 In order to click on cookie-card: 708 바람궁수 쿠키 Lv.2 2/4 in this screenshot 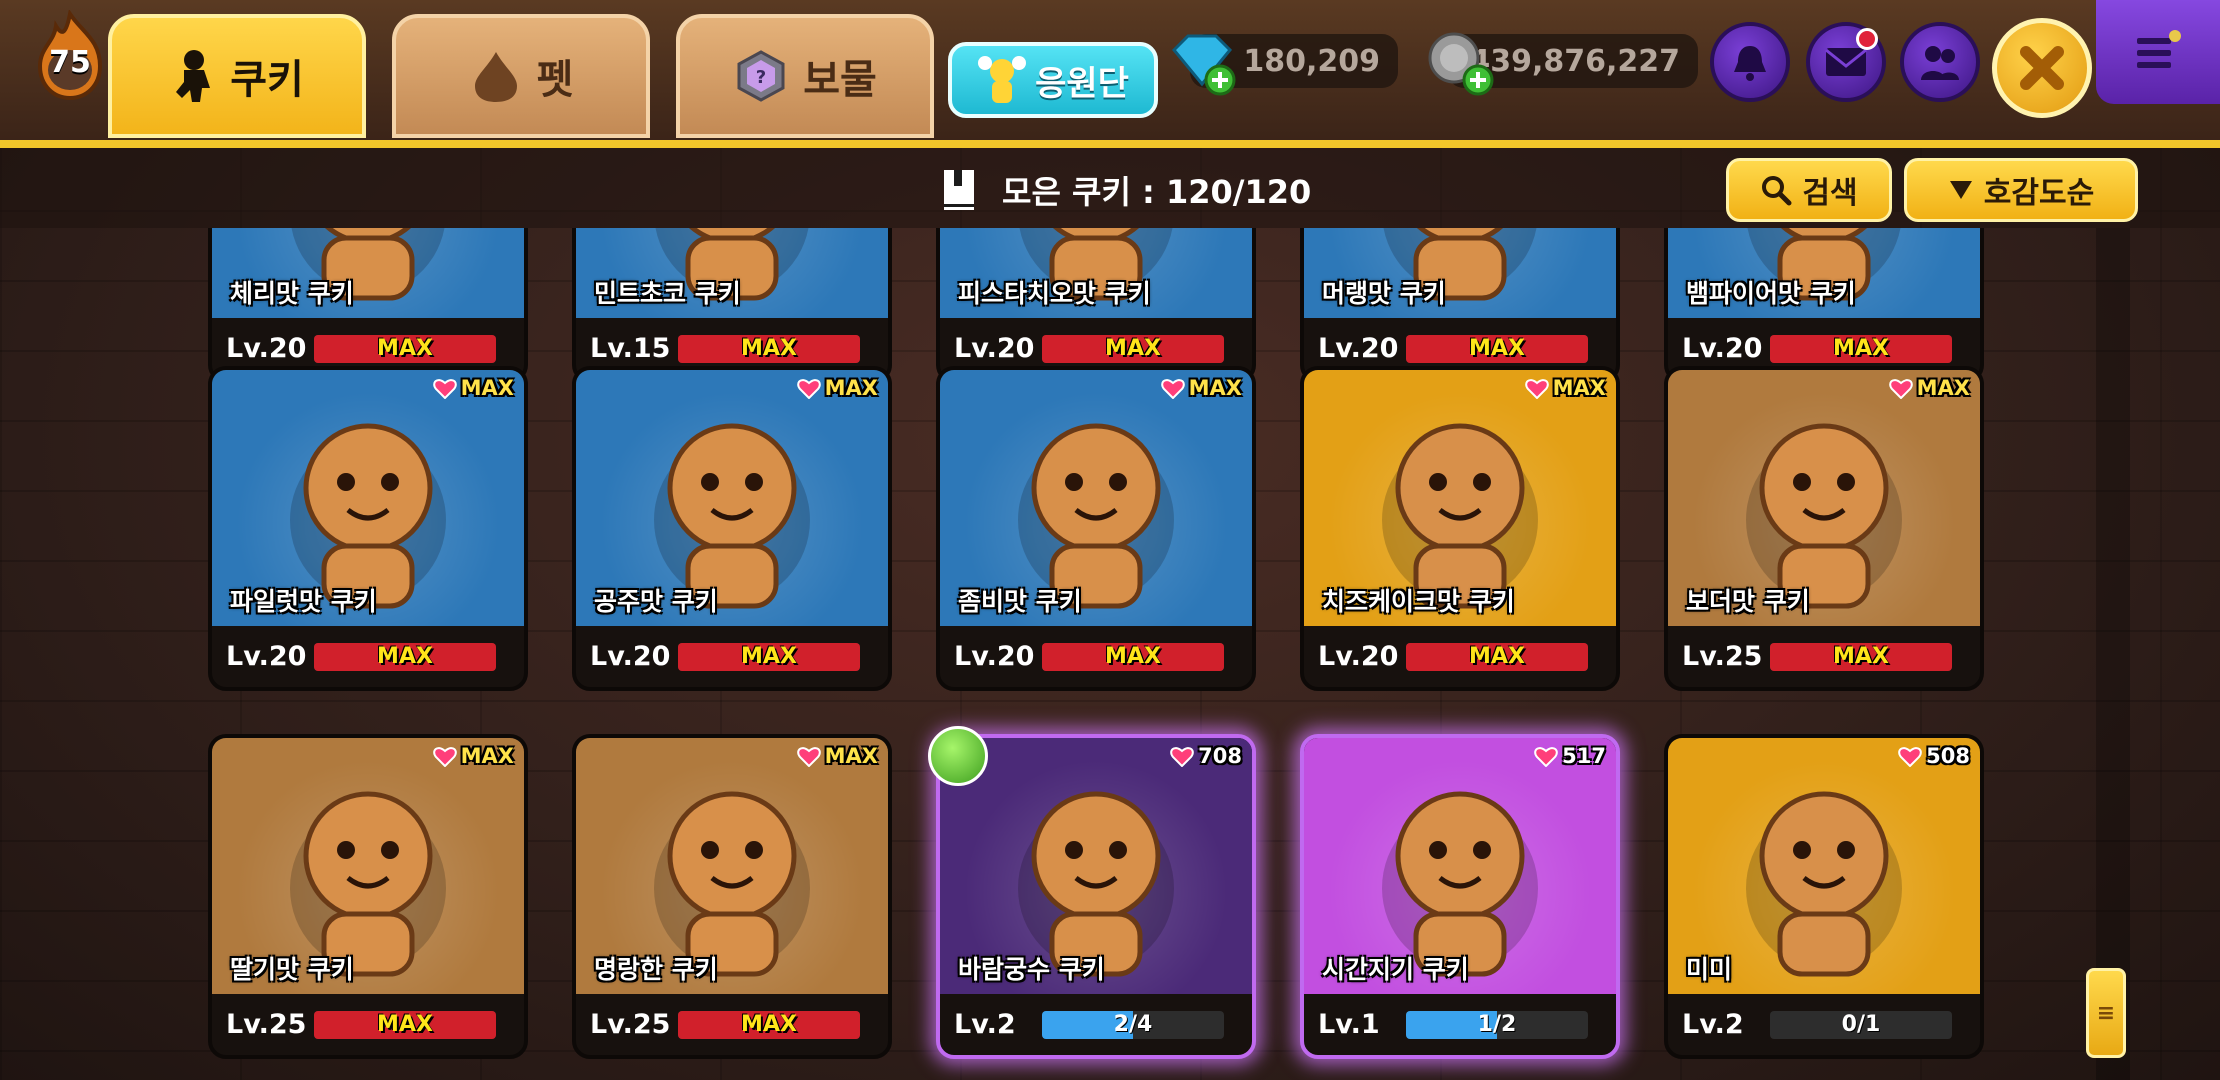, I will do `click(1096, 896)`.